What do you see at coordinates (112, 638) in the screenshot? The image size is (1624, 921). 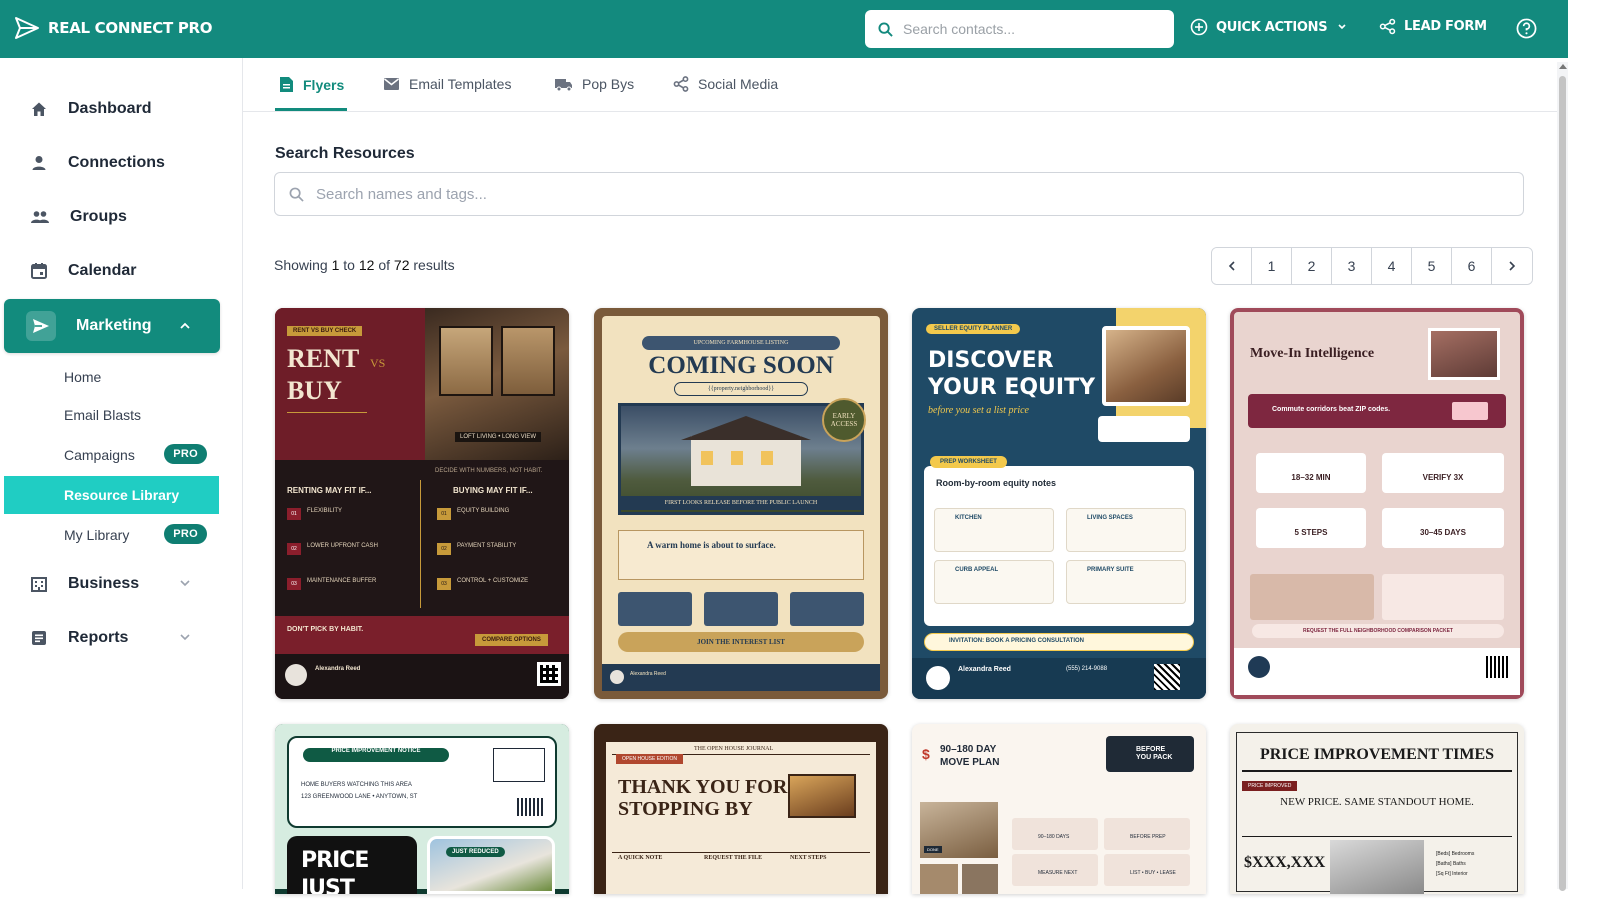 I see `sidebar-item-reports: Reports` at bounding box center [112, 638].